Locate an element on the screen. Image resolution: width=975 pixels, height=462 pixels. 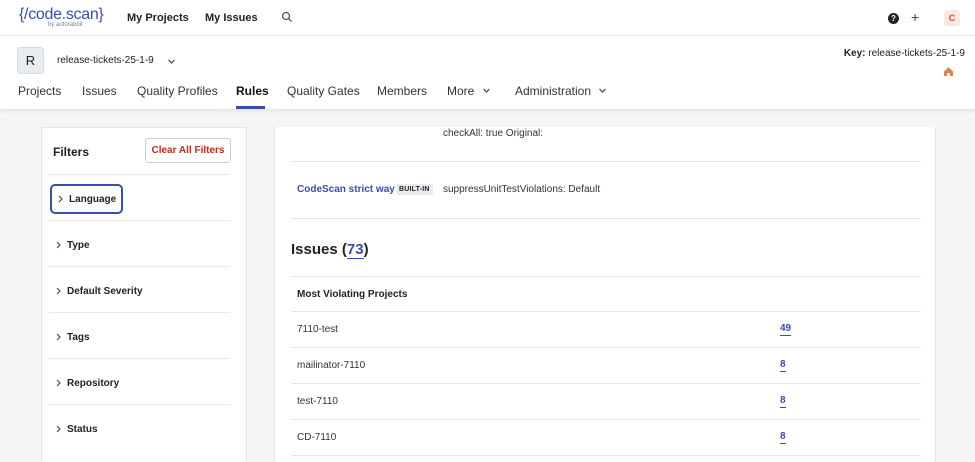
facet-header: Type is located at coordinates (72, 245).